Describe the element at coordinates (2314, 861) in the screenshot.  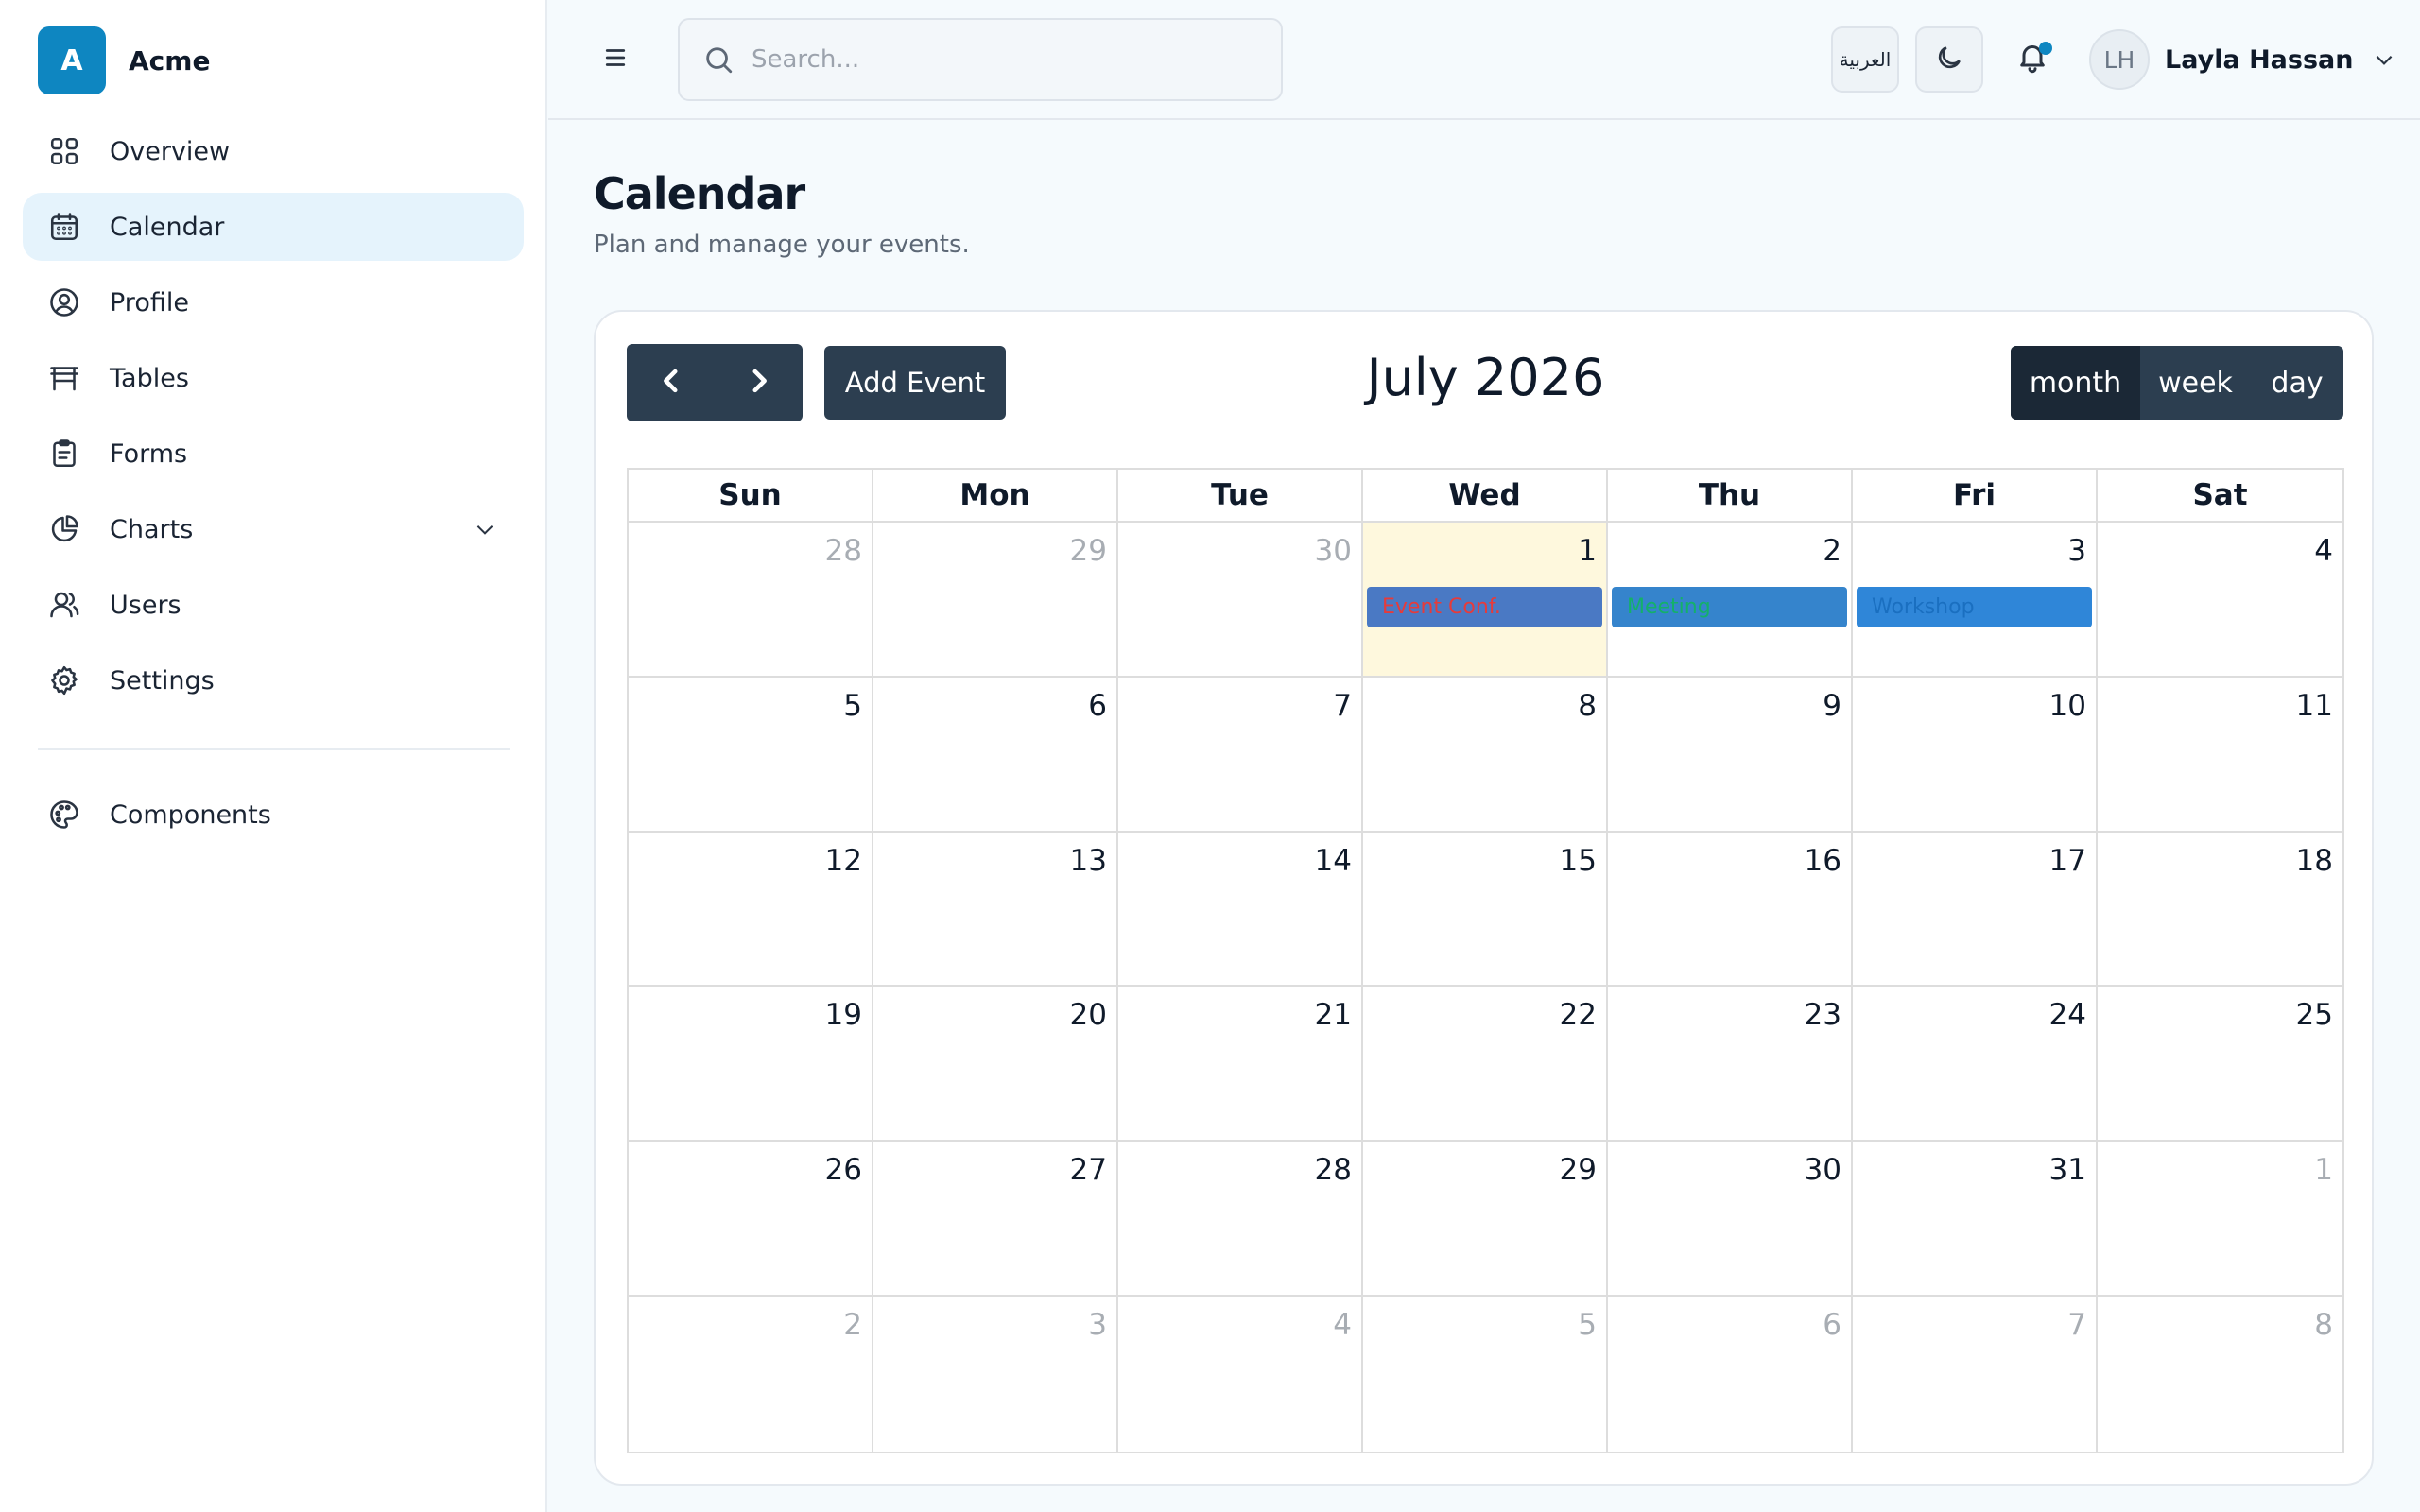
I see `day-number: 18` at that location.